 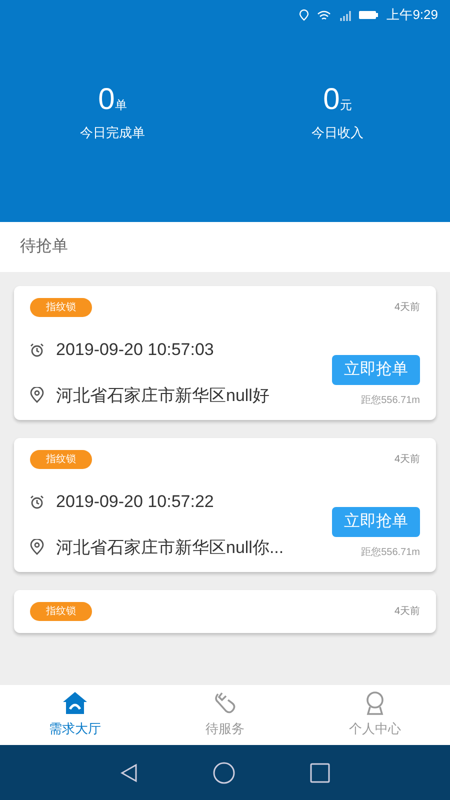 I want to click on stat-value: 0元, so click(x=337, y=100).